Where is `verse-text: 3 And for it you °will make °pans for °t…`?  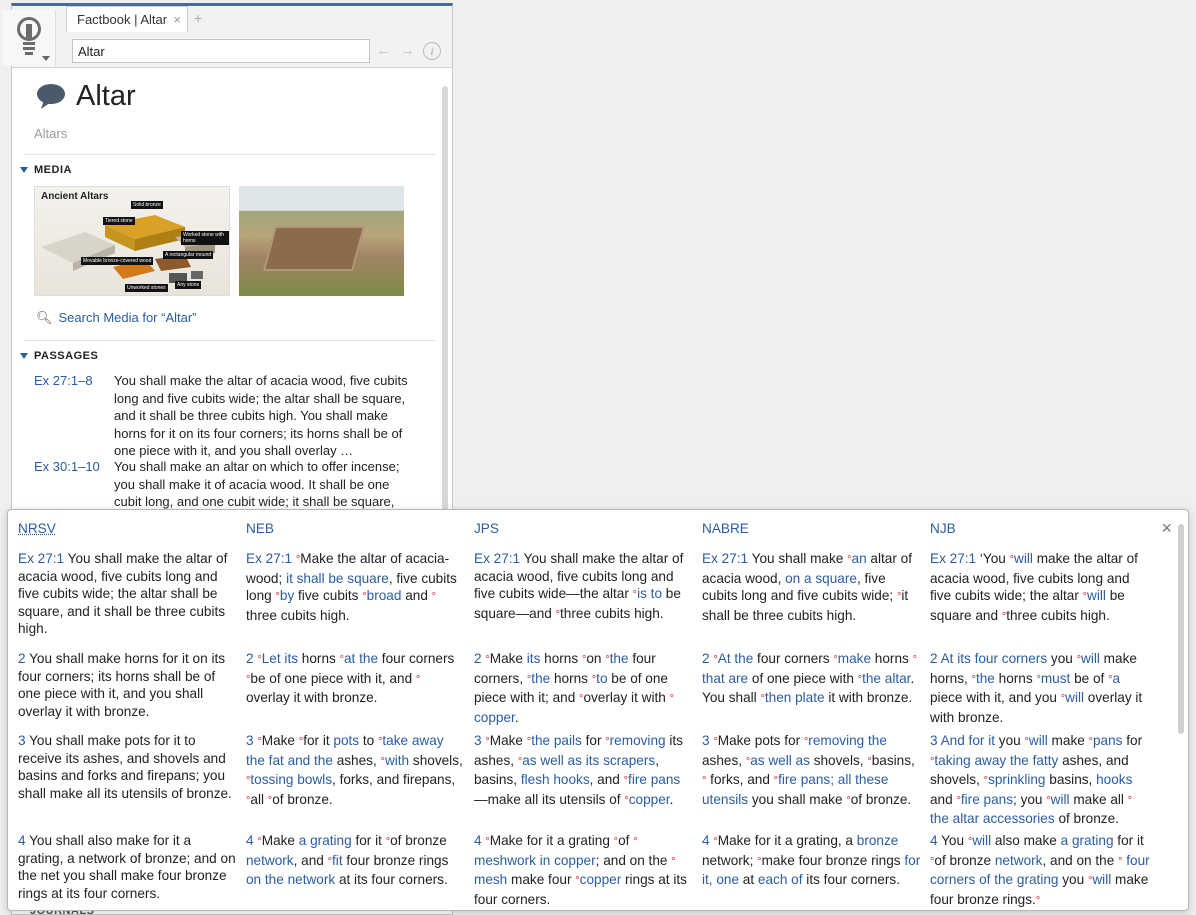 verse-text: 3 And for it you °will make °pans for °t… is located at coordinates (1036, 780).